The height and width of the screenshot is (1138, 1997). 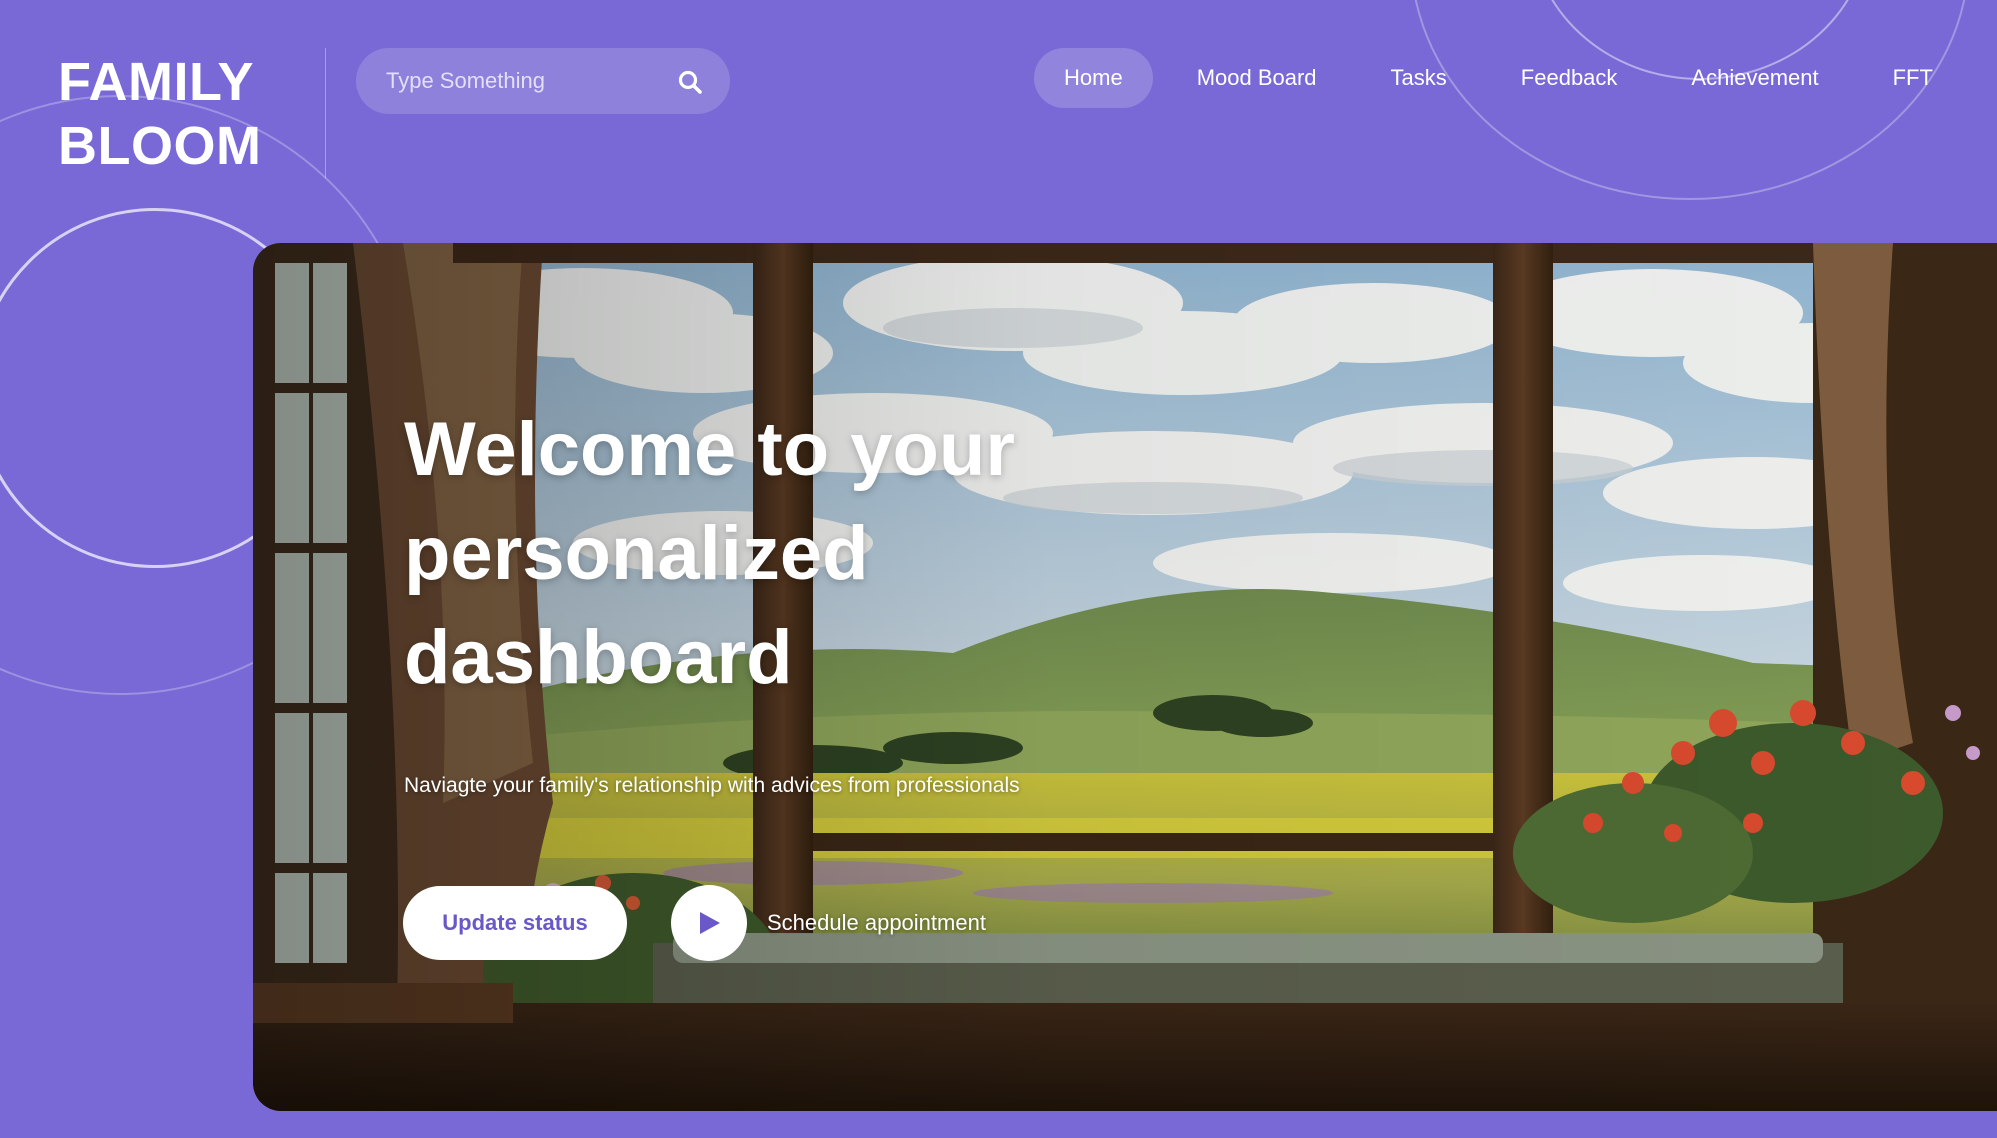 What do you see at coordinates (690, 82) in the screenshot?
I see `search-icon` at bounding box center [690, 82].